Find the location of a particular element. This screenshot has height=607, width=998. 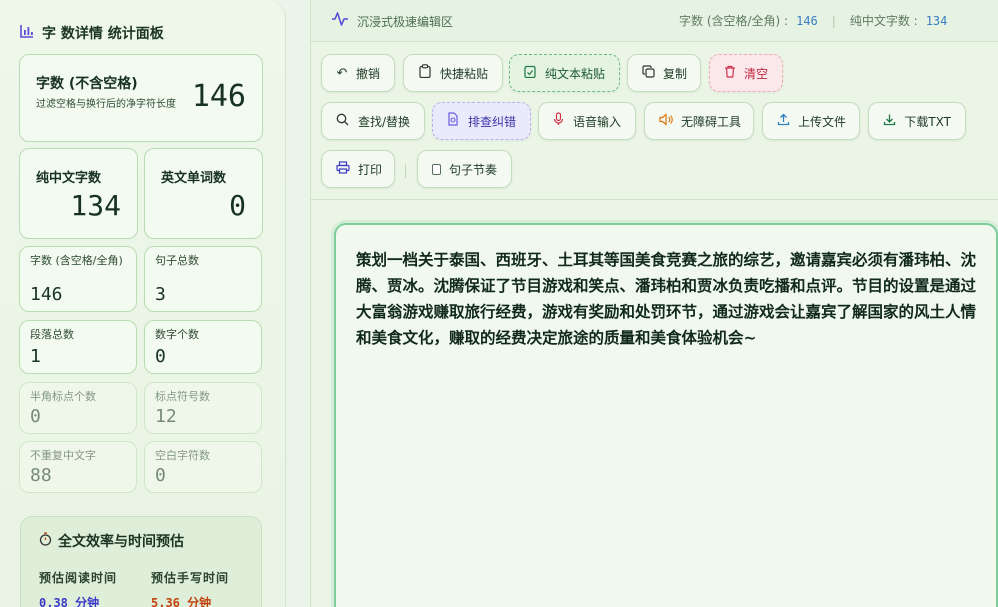

undo-icon: ↶ is located at coordinates (342, 73).